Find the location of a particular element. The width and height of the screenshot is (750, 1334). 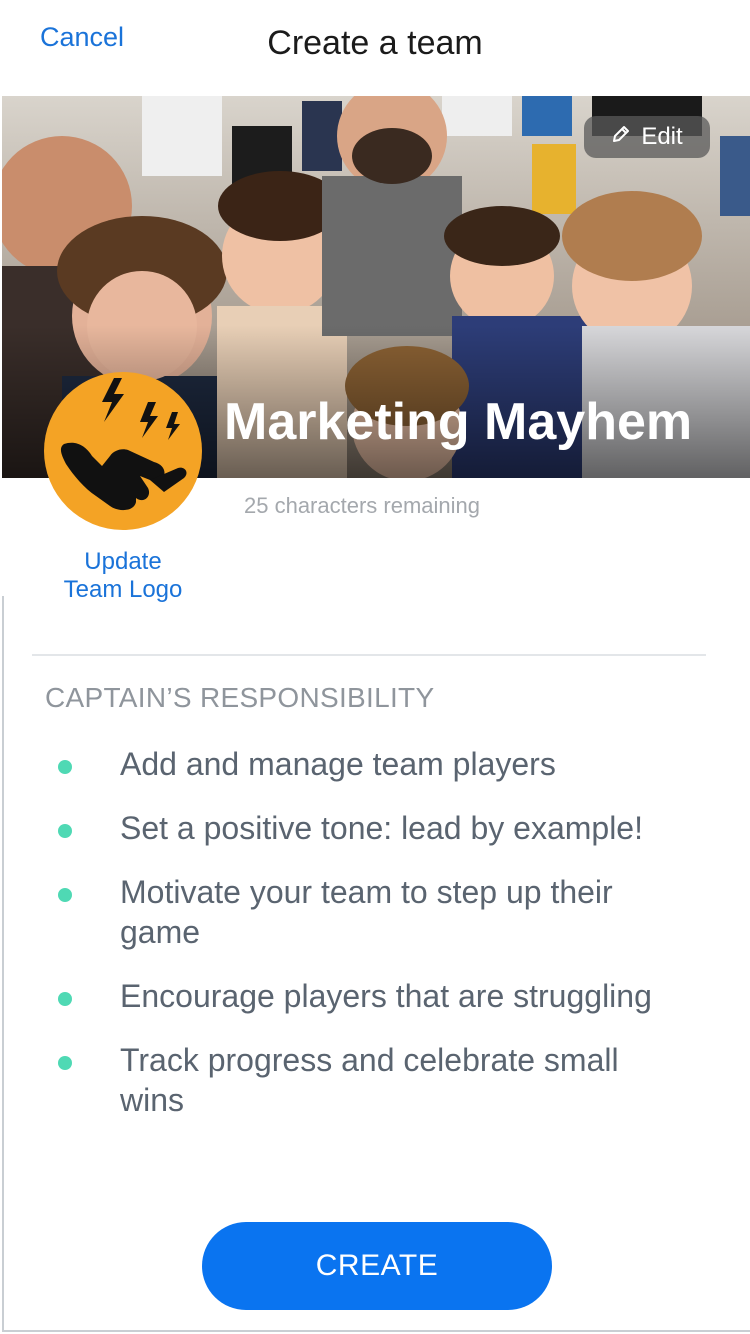

edit-cover-button: Edit is located at coordinates (647, 137).